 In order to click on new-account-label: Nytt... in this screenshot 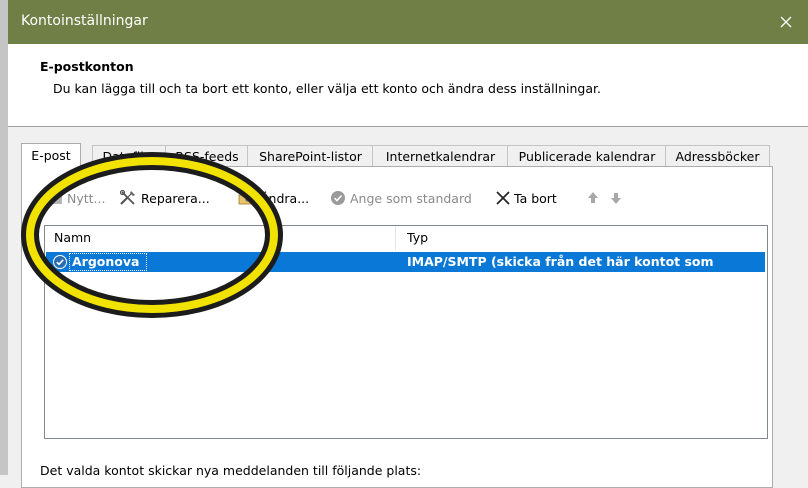, I will do `click(86, 198)`.